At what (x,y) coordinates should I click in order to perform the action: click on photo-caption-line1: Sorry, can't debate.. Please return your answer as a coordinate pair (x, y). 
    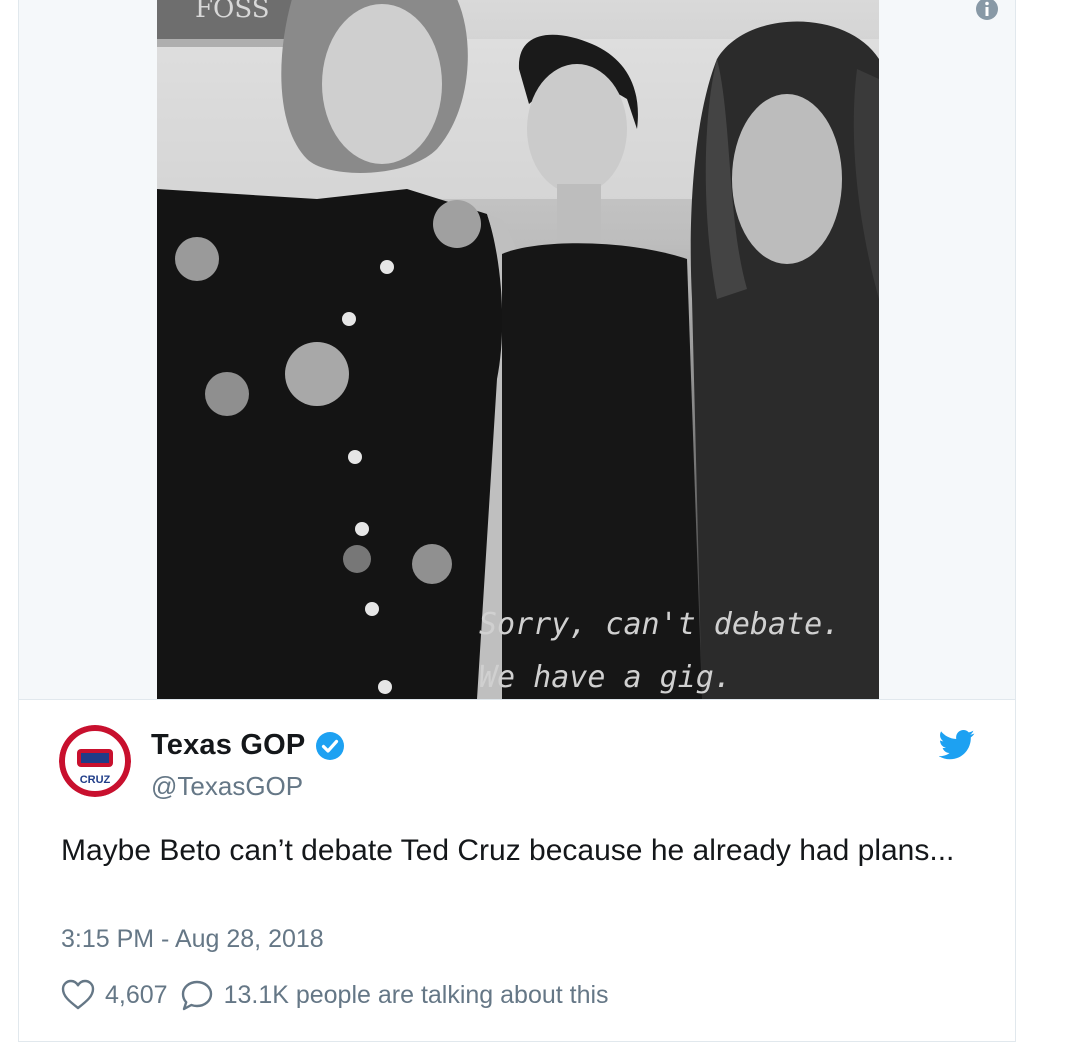
    Looking at the image, I should click on (659, 624).